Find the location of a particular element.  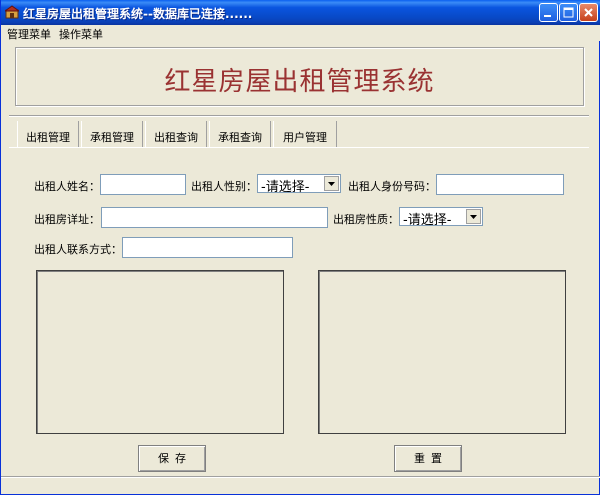

reset-button: 重置 is located at coordinates (428, 458).